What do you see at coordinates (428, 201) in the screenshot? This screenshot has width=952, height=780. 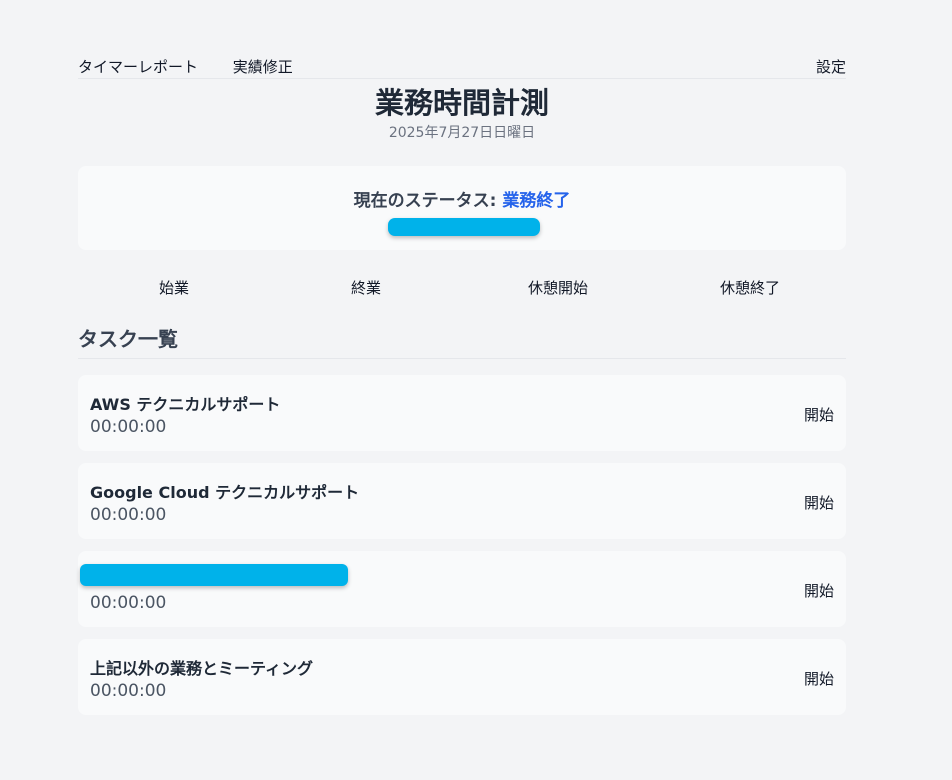 I see `status-label: 現在のステータス:` at bounding box center [428, 201].